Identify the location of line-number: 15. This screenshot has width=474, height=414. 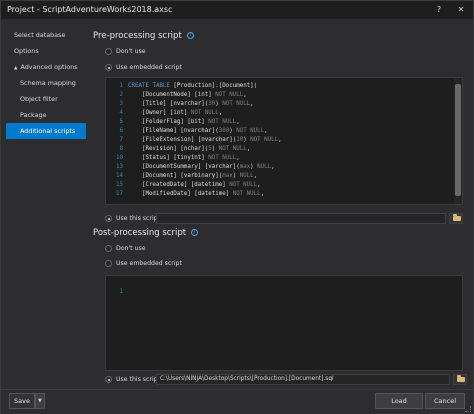
(119, 185).